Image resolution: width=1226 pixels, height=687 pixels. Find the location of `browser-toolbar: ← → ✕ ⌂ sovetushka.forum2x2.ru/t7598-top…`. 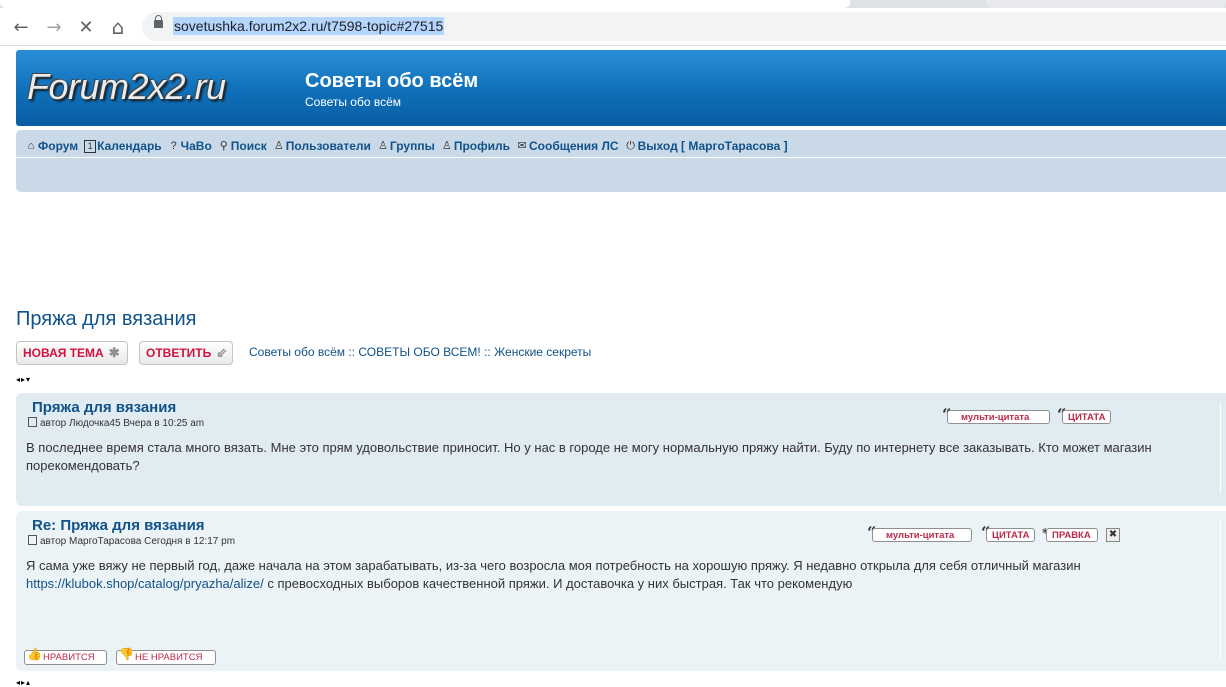

browser-toolbar: ← → ✕ ⌂ sovetushka.forum2x2.ru/t7598-top… is located at coordinates (613, 27).